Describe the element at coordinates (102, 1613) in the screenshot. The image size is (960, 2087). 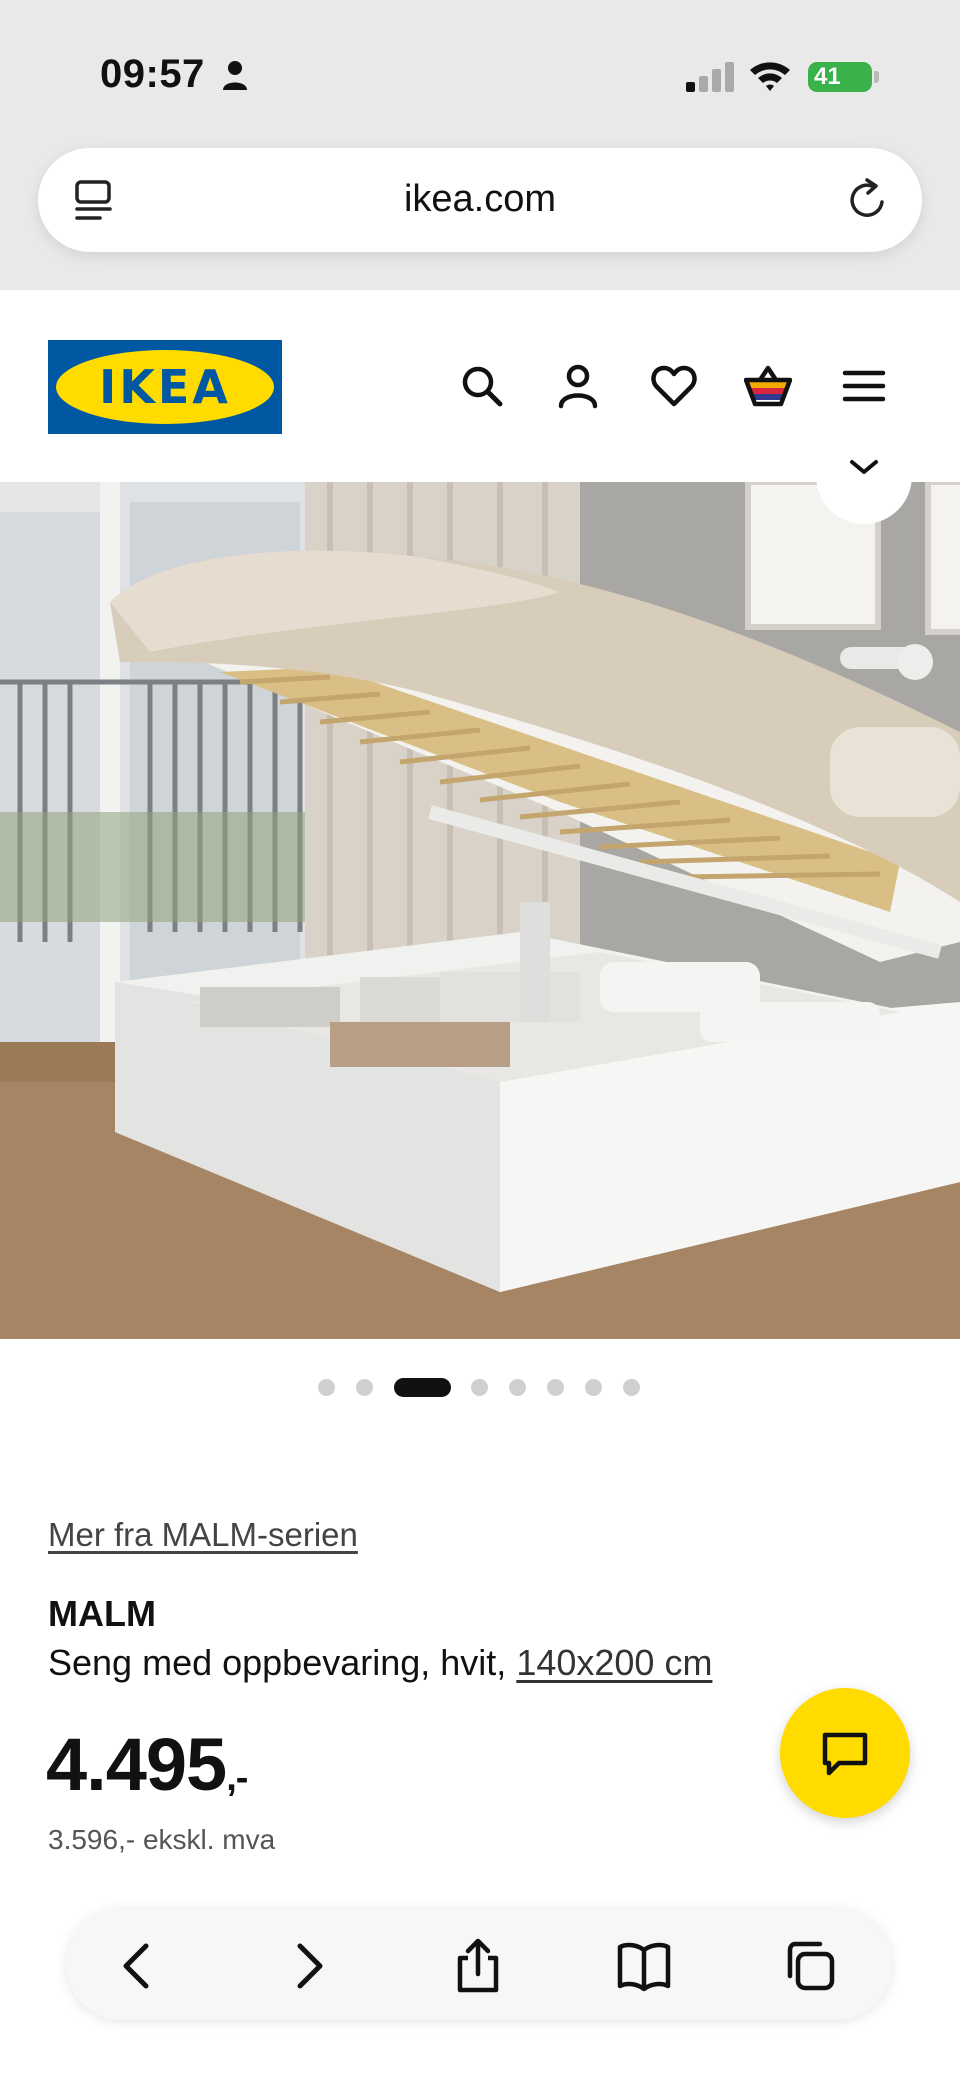
I see `product-name: MALM` at that location.